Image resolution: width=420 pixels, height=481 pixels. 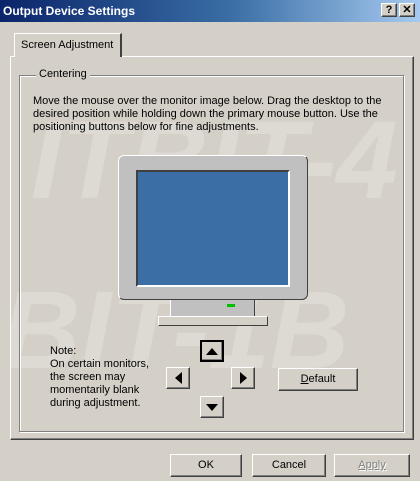 I want to click on help-button: ?, so click(x=389, y=10).